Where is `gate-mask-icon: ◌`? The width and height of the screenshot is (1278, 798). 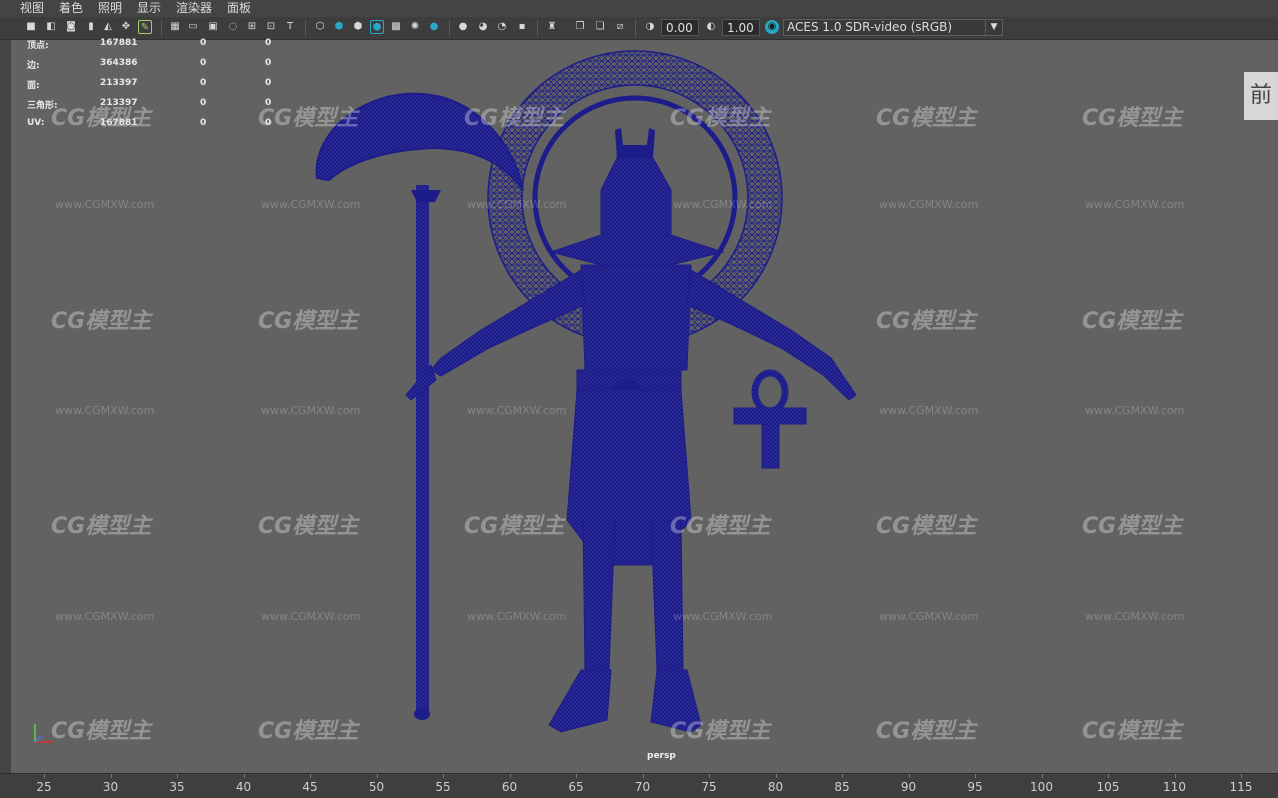
gate-mask-icon: ◌ is located at coordinates (233, 27).